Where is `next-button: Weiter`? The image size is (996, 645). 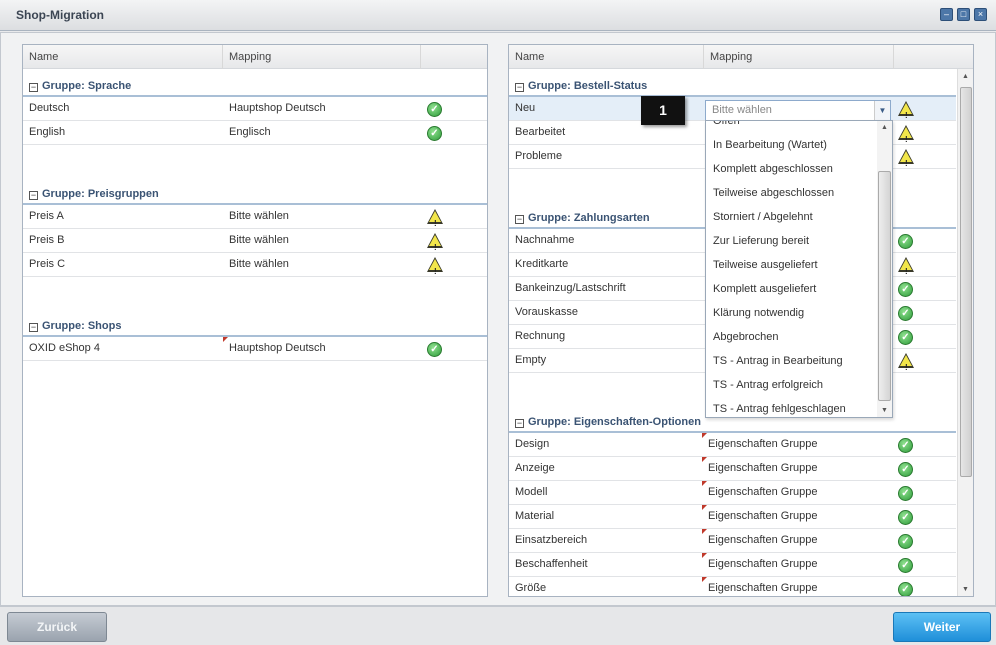
next-button: Weiter is located at coordinates (942, 627).